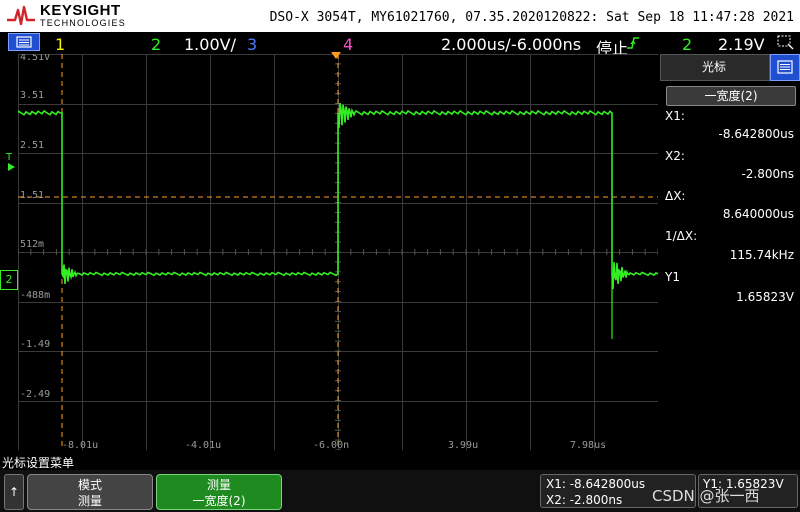 This screenshot has width=800, height=512. Describe the element at coordinates (756, 134) in the screenshot. I see `readout-value-x1: -8.642800us` at that location.